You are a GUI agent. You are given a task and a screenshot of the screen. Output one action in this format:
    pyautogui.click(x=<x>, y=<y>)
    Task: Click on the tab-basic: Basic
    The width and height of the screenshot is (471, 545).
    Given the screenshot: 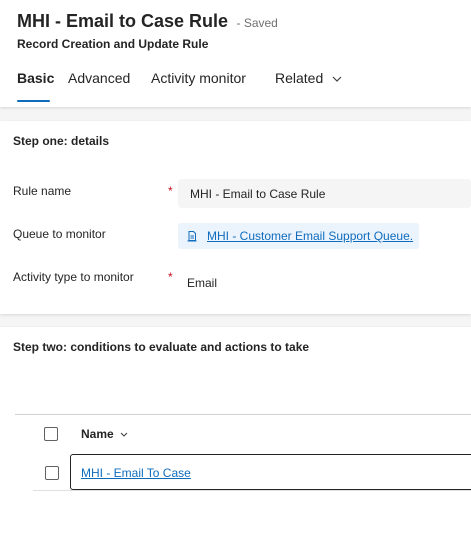 What is the action you would take?
    pyautogui.click(x=36, y=86)
    